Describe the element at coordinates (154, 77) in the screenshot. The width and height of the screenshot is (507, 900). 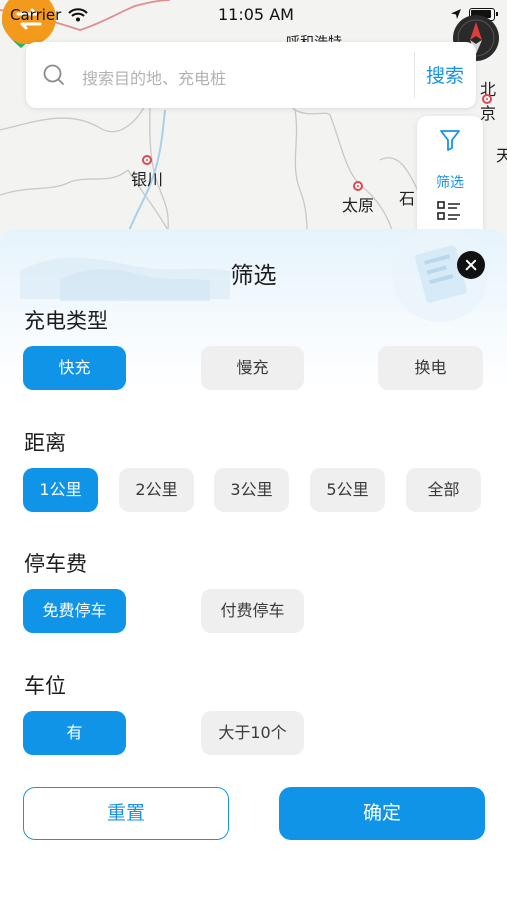
I see `search-input: 搜索目的地、充电桩` at that location.